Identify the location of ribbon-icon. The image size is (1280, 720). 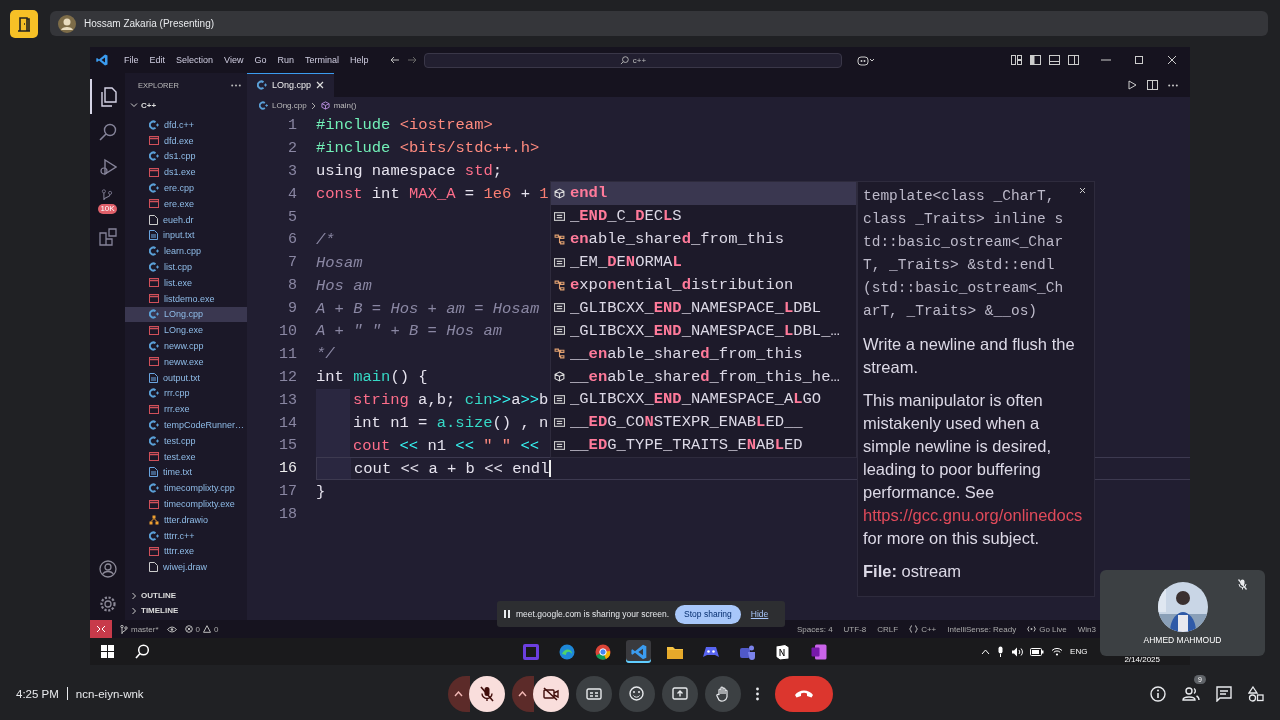
(638, 651).